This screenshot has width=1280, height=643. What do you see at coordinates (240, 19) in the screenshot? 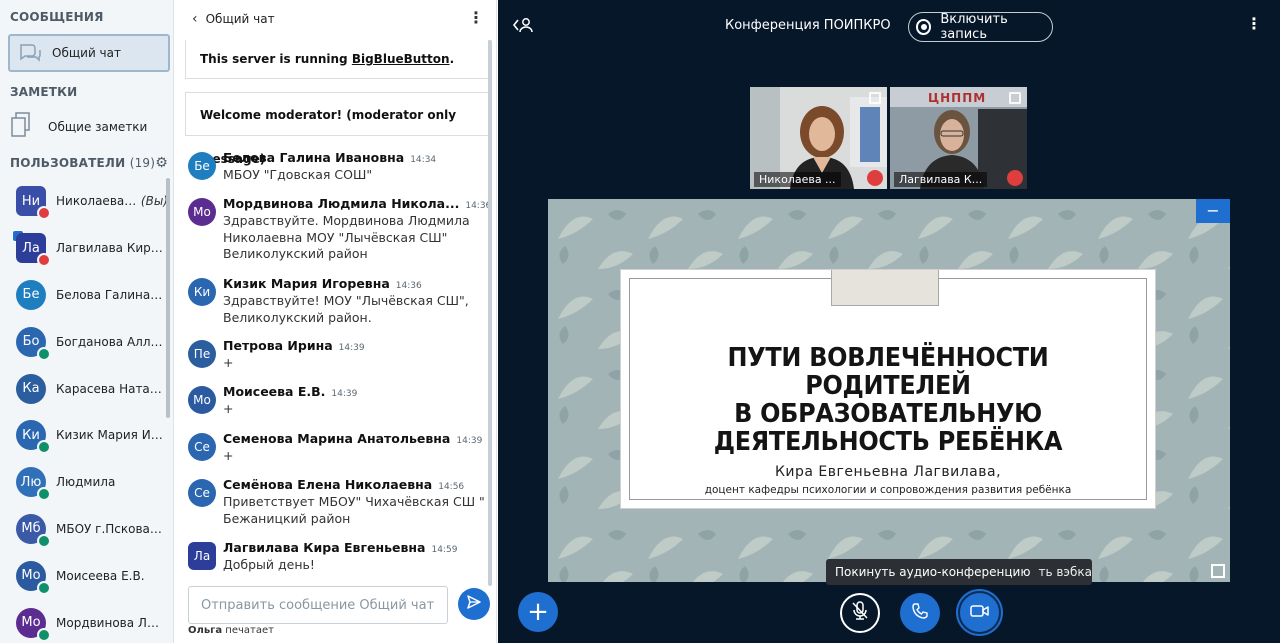
I see `chat-title: Общий чат` at bounding box center [240, 19].